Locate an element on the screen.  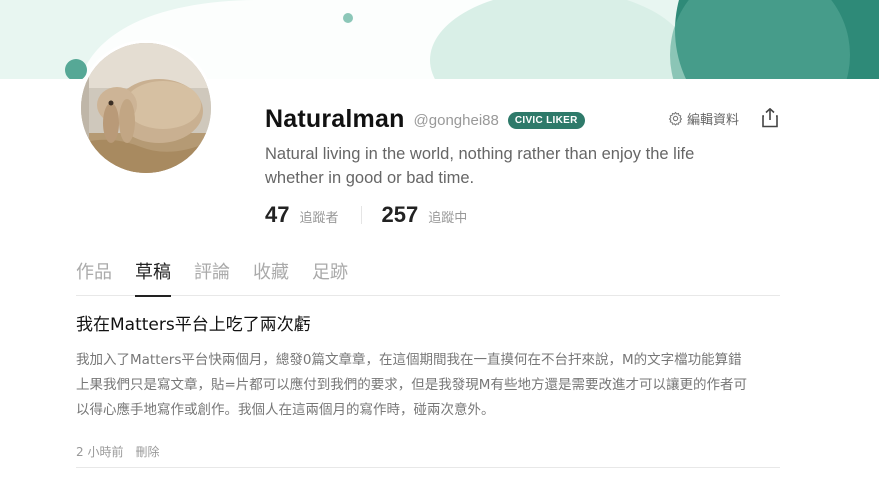
followers-count: 47 is located at coordinates (277, 214).